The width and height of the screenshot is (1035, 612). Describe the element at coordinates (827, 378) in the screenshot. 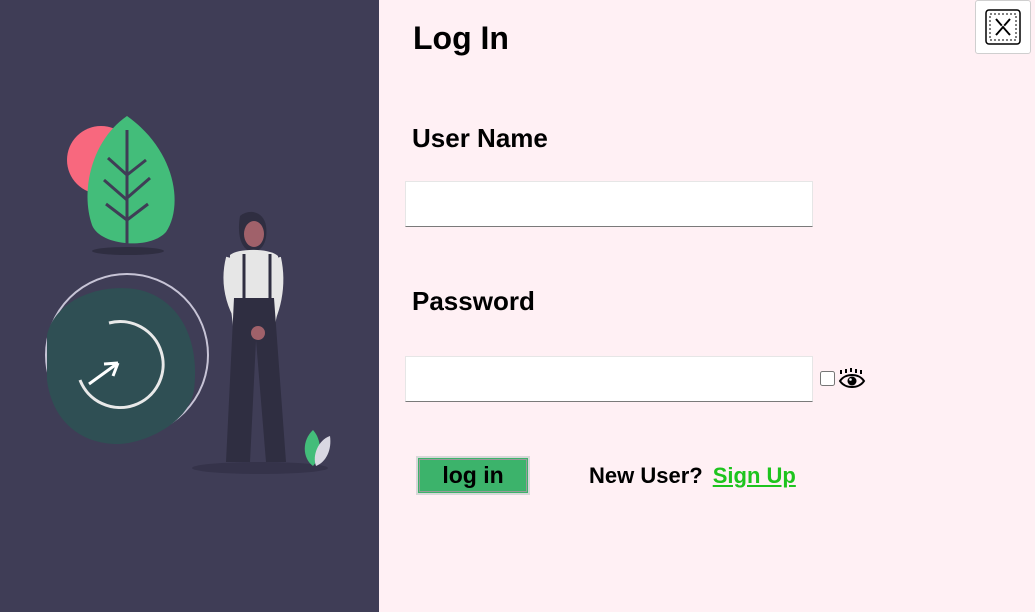

I see `show-password-checkbox` at that location.